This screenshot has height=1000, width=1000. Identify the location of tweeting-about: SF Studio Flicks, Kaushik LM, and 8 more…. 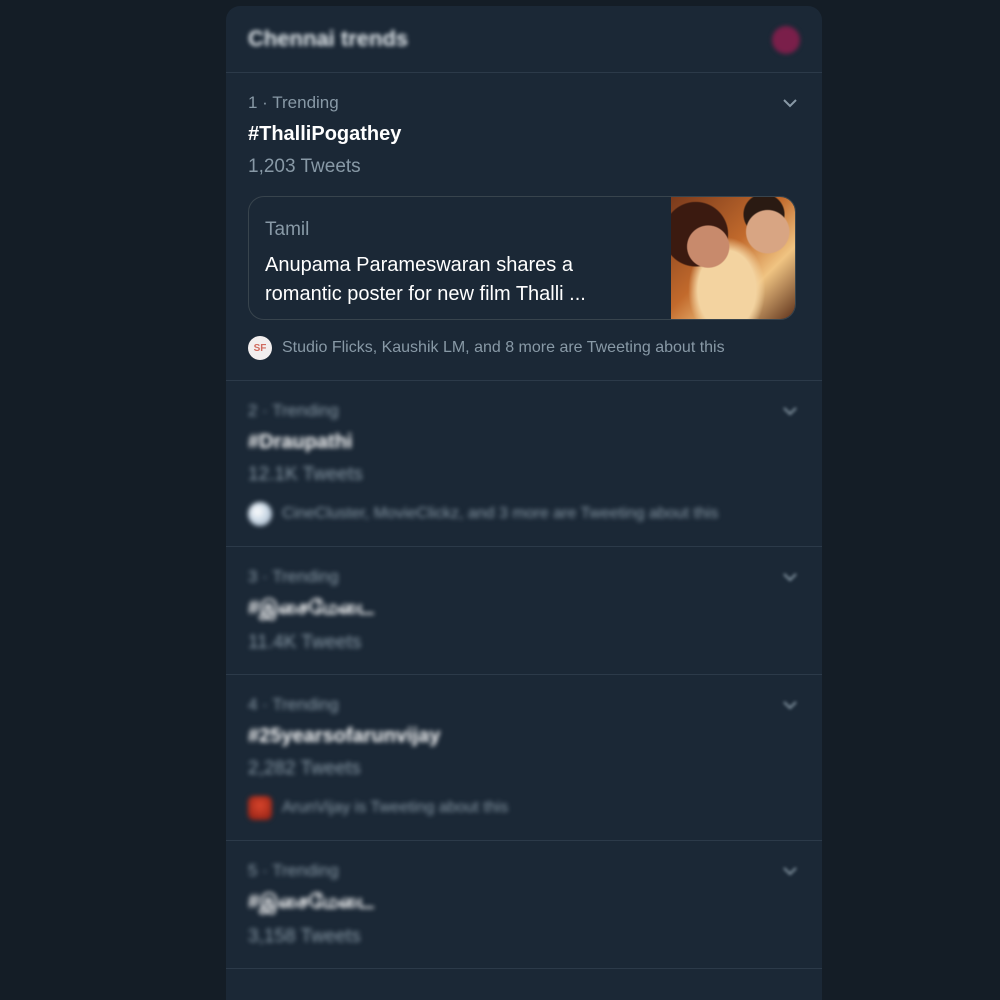
(524, 358).